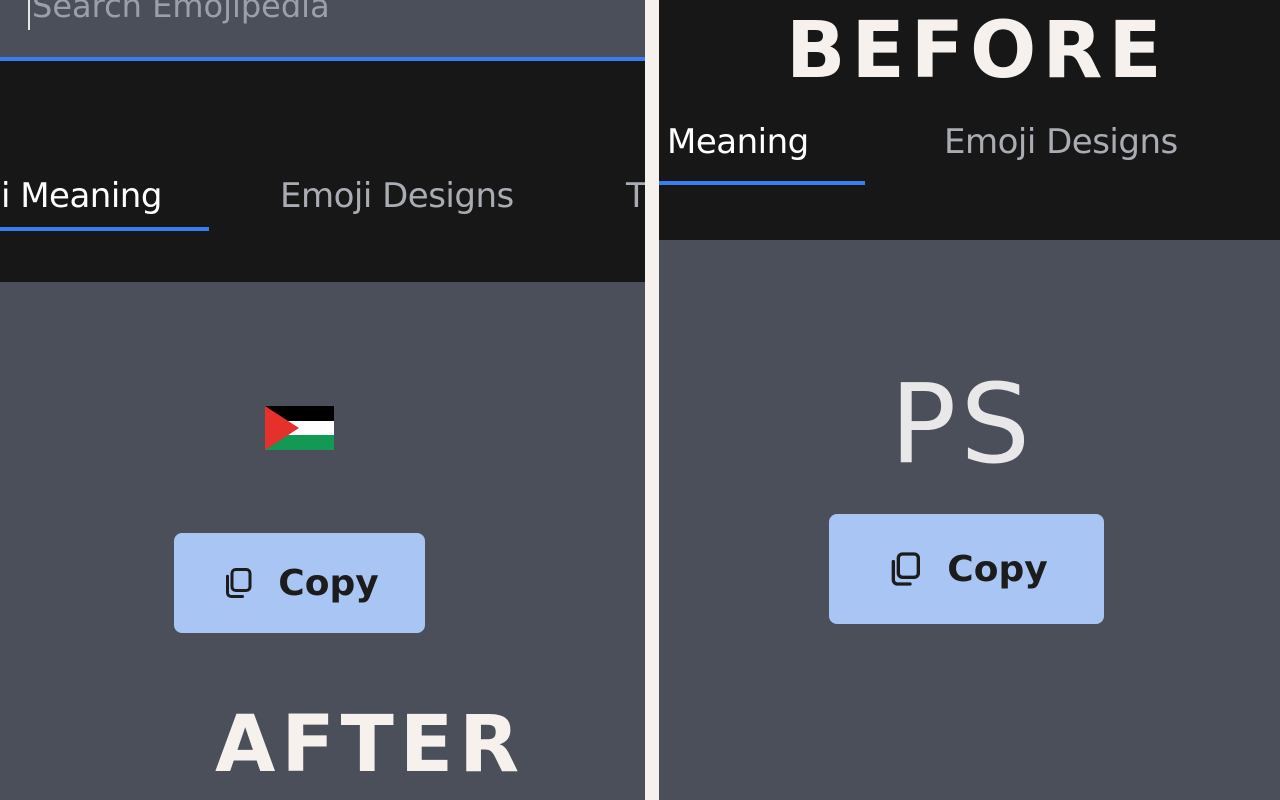 Image resolution: width=1280 pixels, height=800 pixels. Describe the element at coordinates (299, 428) in the screenshot. I see `palestine-flag-emoji` at that location.